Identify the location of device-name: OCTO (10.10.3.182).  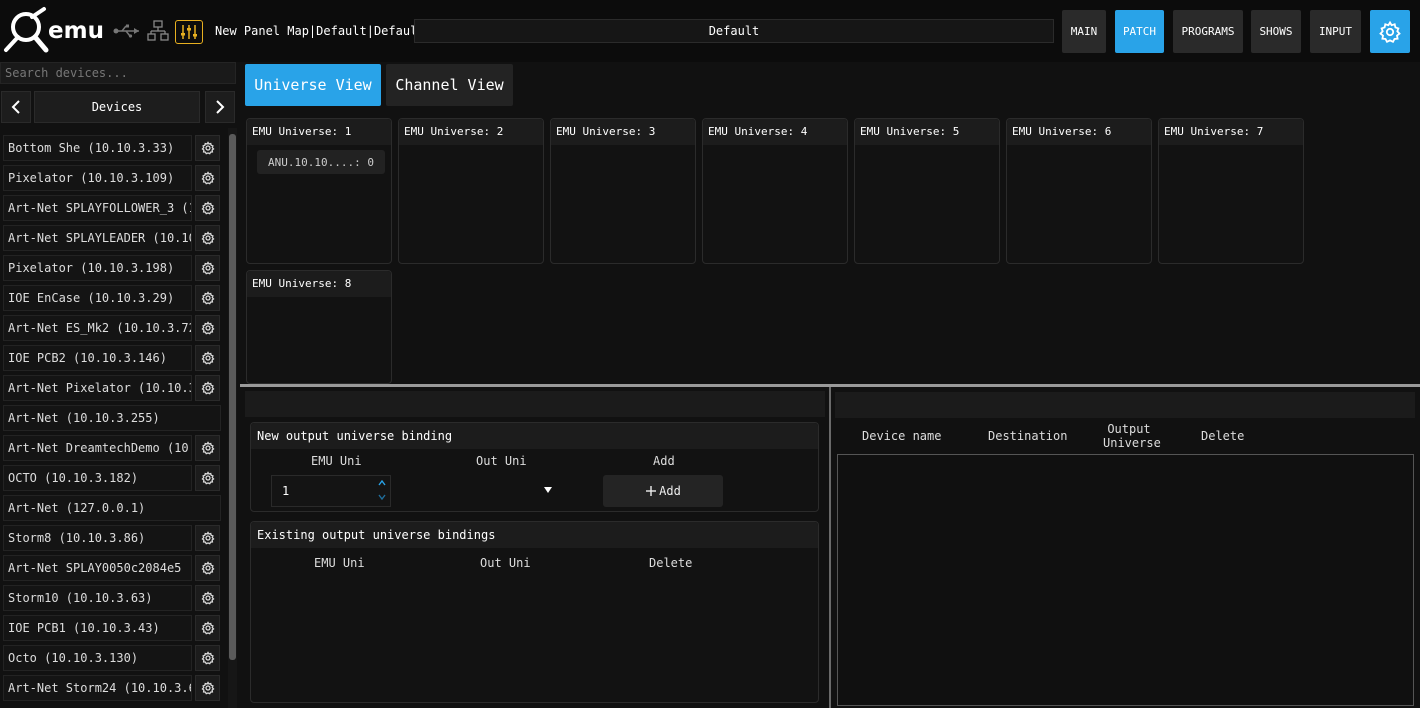
(97, 478).